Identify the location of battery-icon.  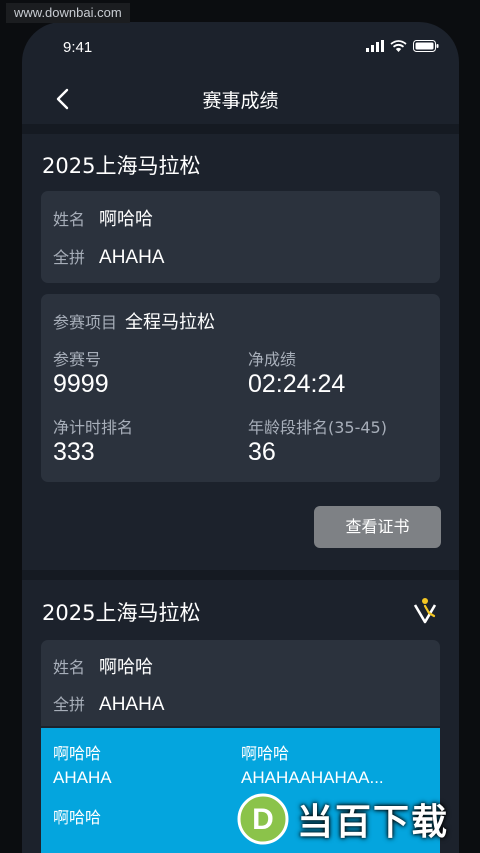
(426, 46).